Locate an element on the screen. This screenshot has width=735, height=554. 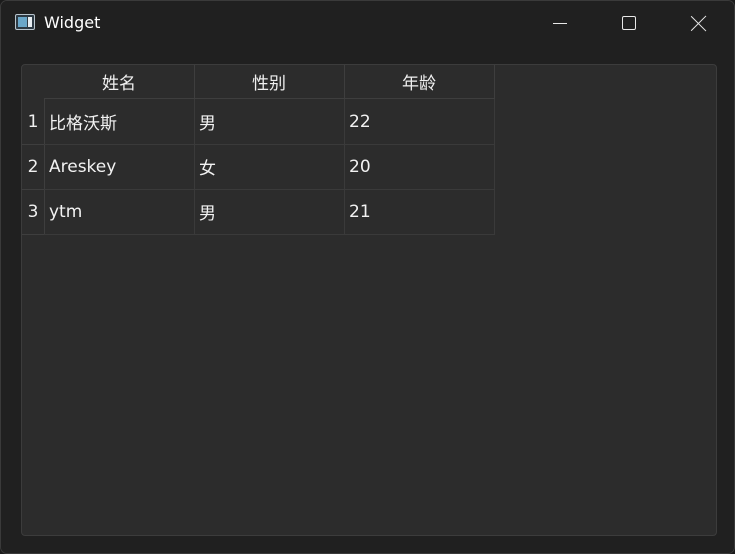
column-header-gender: 性别 is located at coordinates (269, 82).